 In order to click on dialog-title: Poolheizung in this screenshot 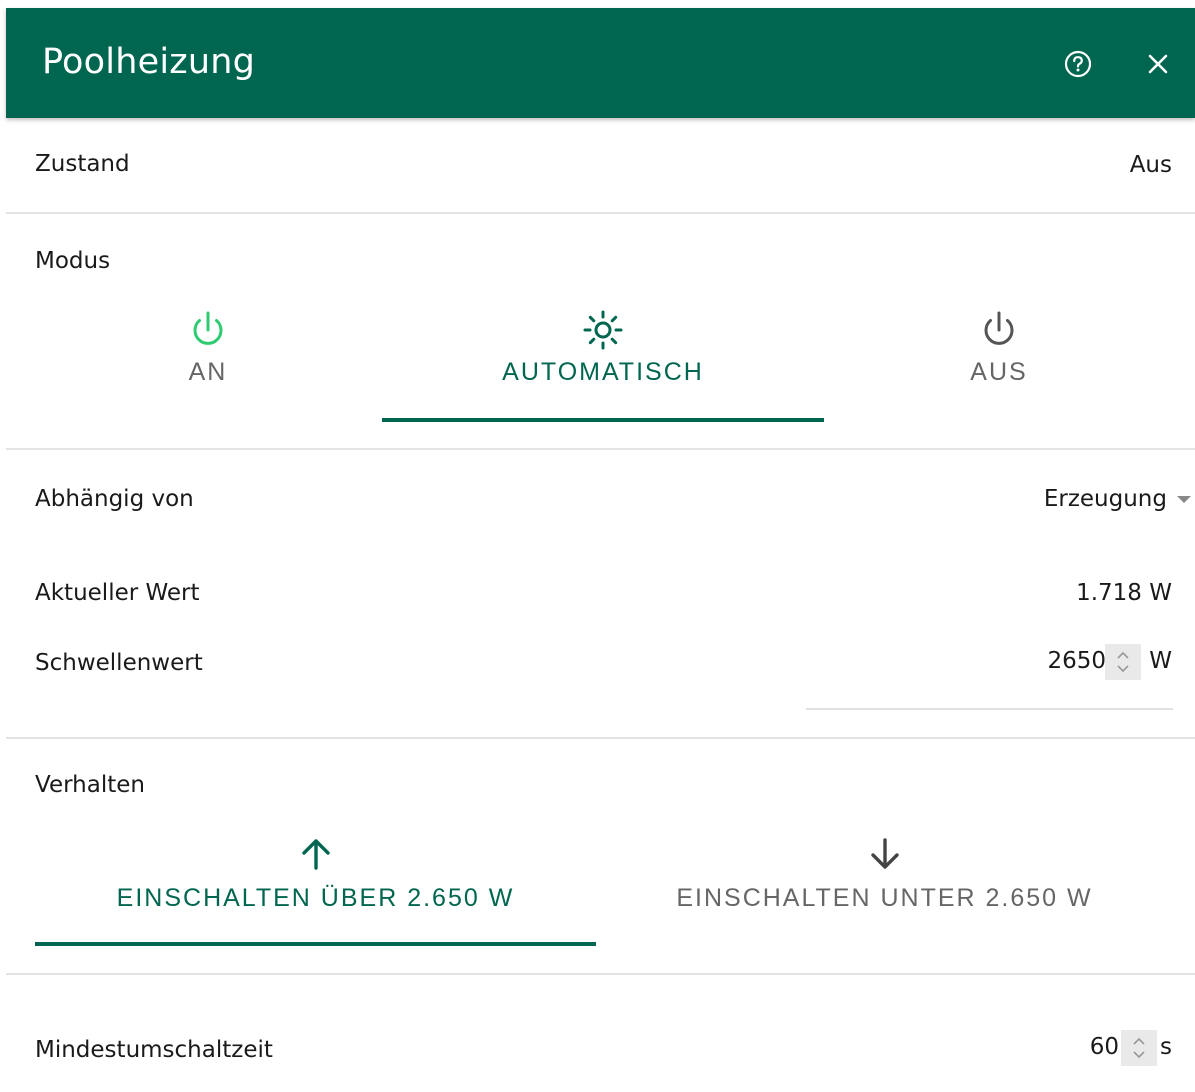, I will do `click(149, 62)`.